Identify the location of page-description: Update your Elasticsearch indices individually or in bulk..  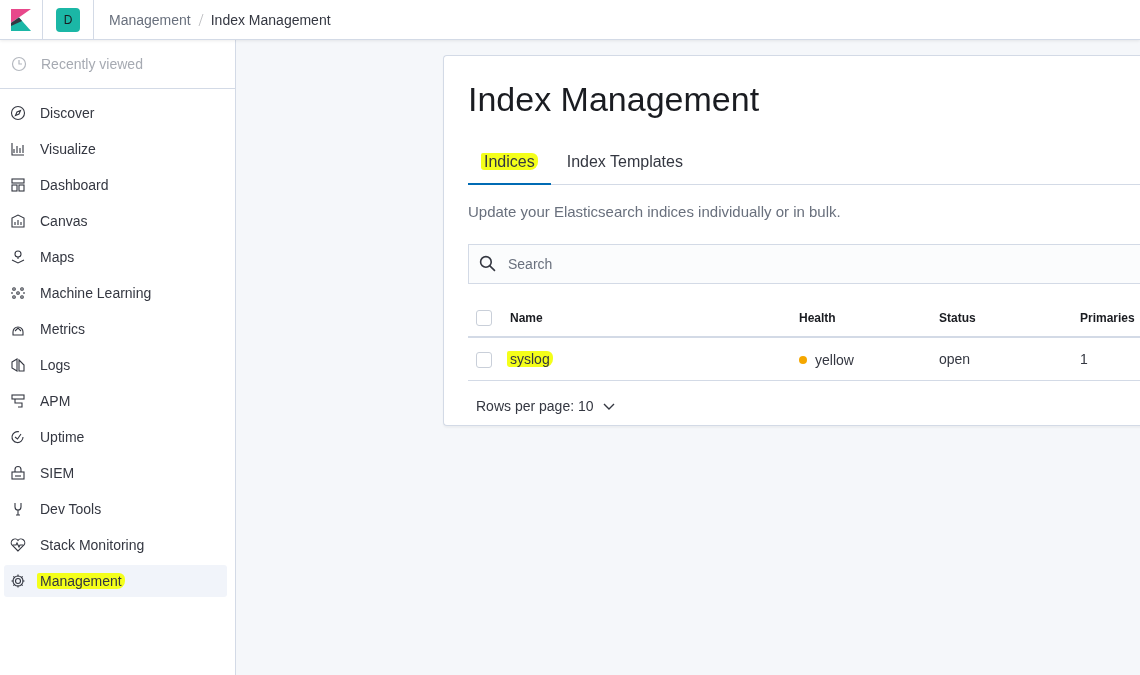
(655, 211).